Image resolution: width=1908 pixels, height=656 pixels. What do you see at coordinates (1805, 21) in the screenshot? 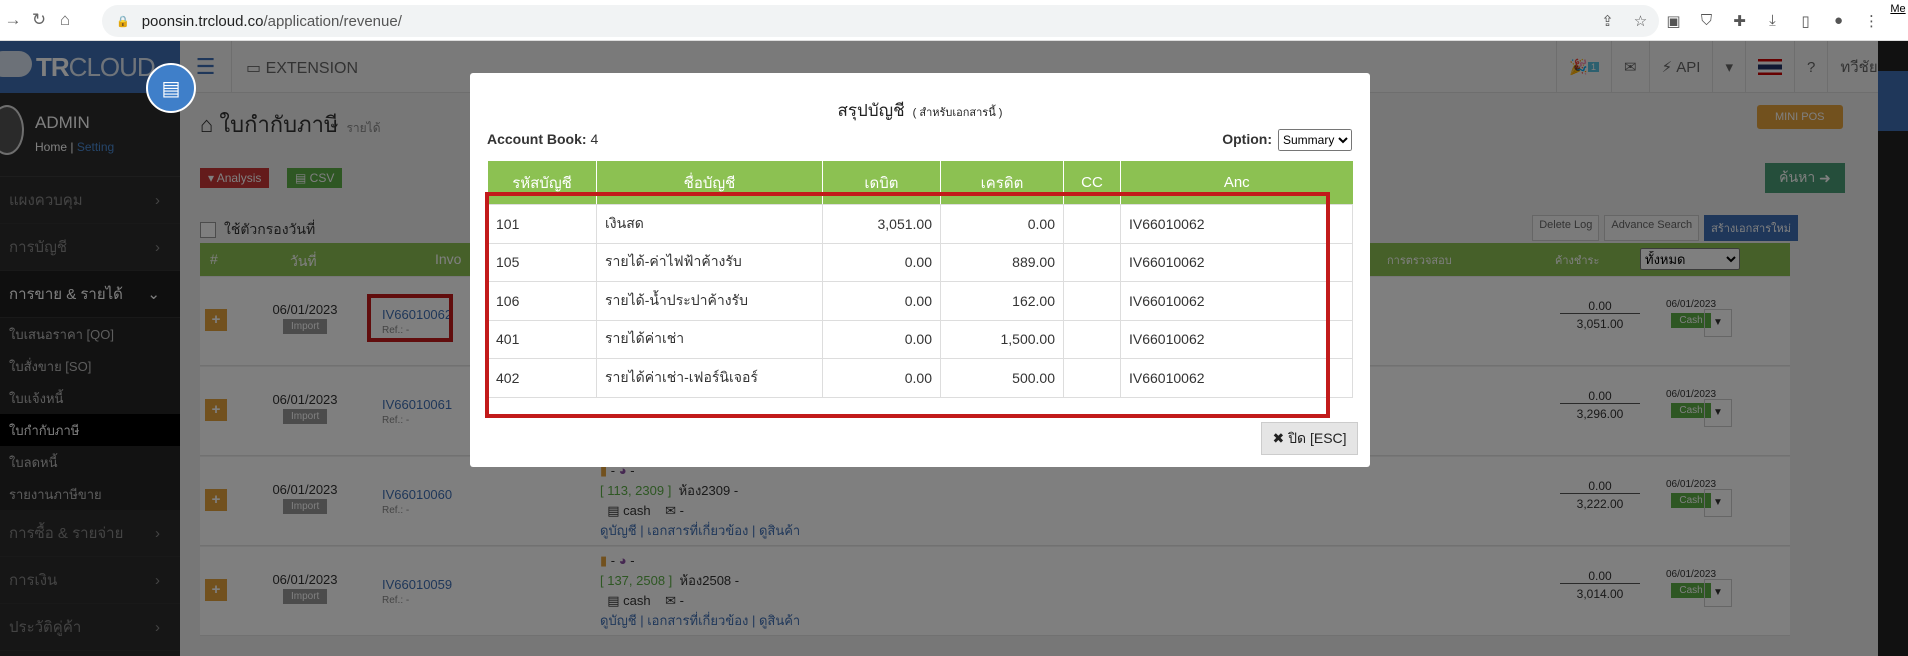
I see `sidepanel-icon: ▯` at bounding box center [1805, 21].